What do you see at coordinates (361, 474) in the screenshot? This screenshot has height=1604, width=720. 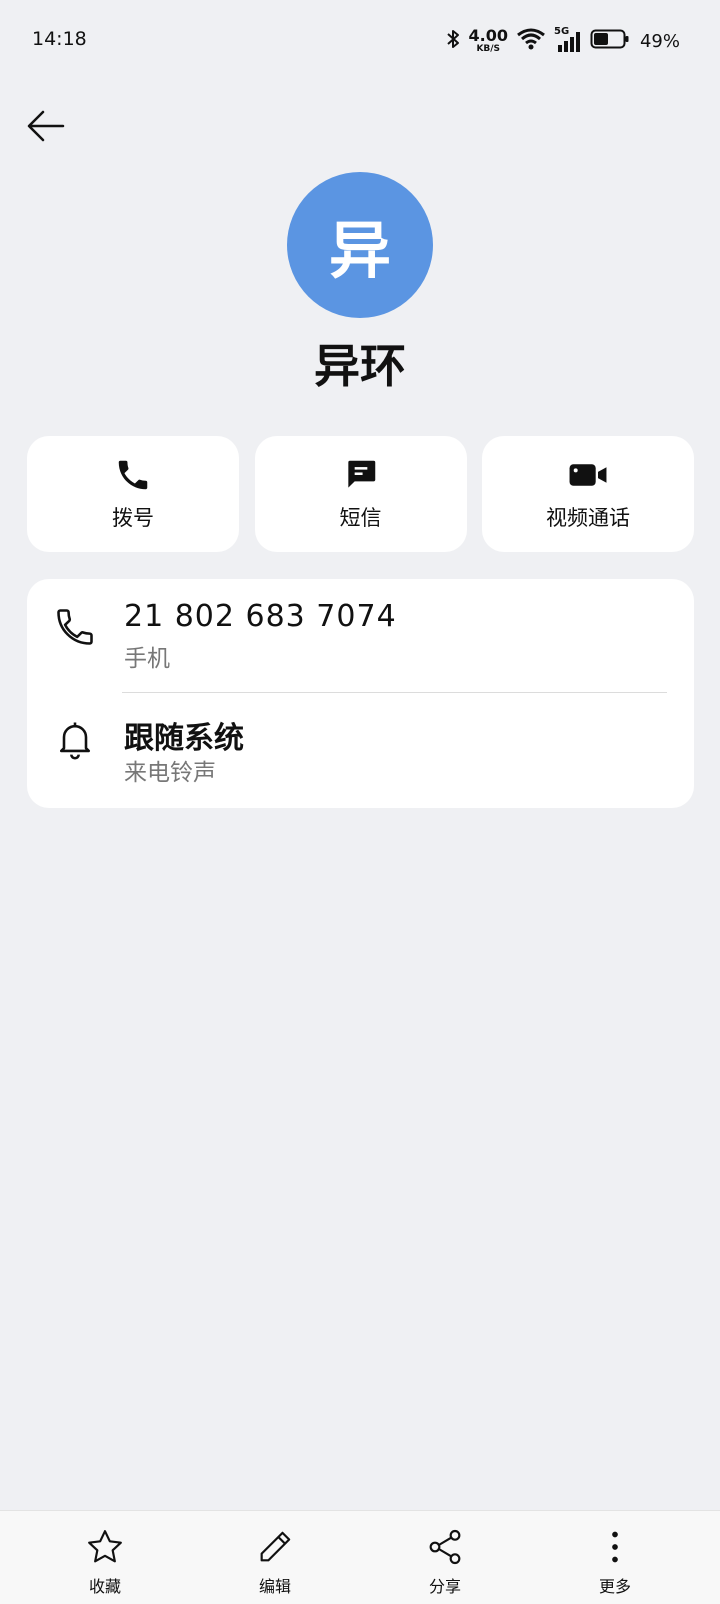 I see `message-icon` at bounding box center [361, 474].